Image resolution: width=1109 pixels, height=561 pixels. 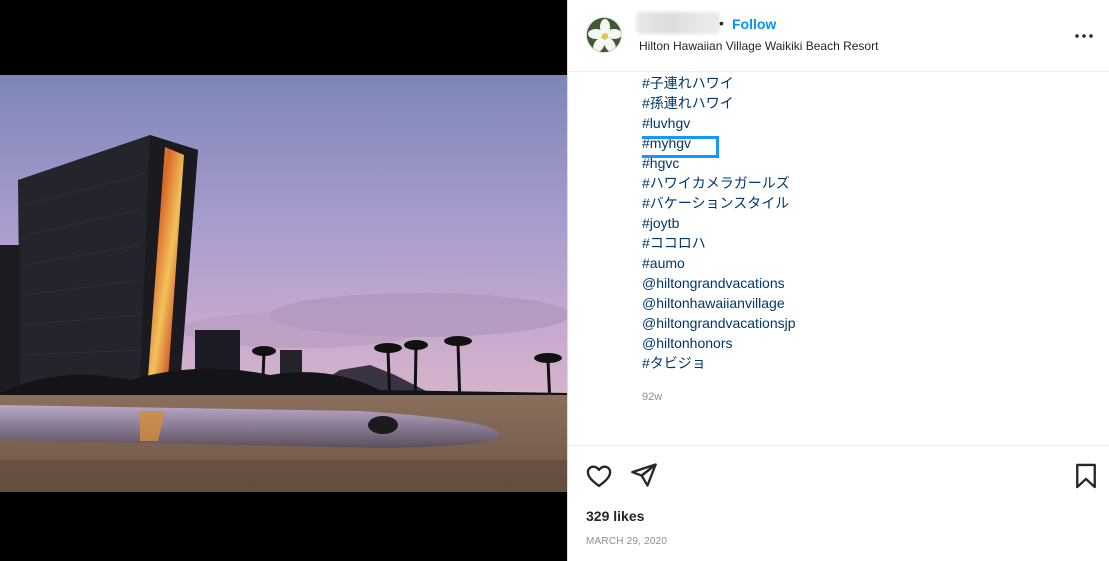 What do you see at coordinates (615, 516) in the screenshot?
I see `likes-count: 329 likes` at bounding box center [615, 516].